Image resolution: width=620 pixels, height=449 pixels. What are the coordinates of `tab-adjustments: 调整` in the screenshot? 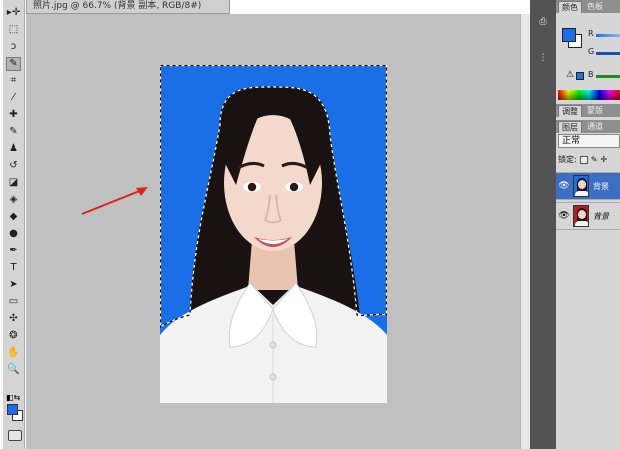 It's located at (570, 111).